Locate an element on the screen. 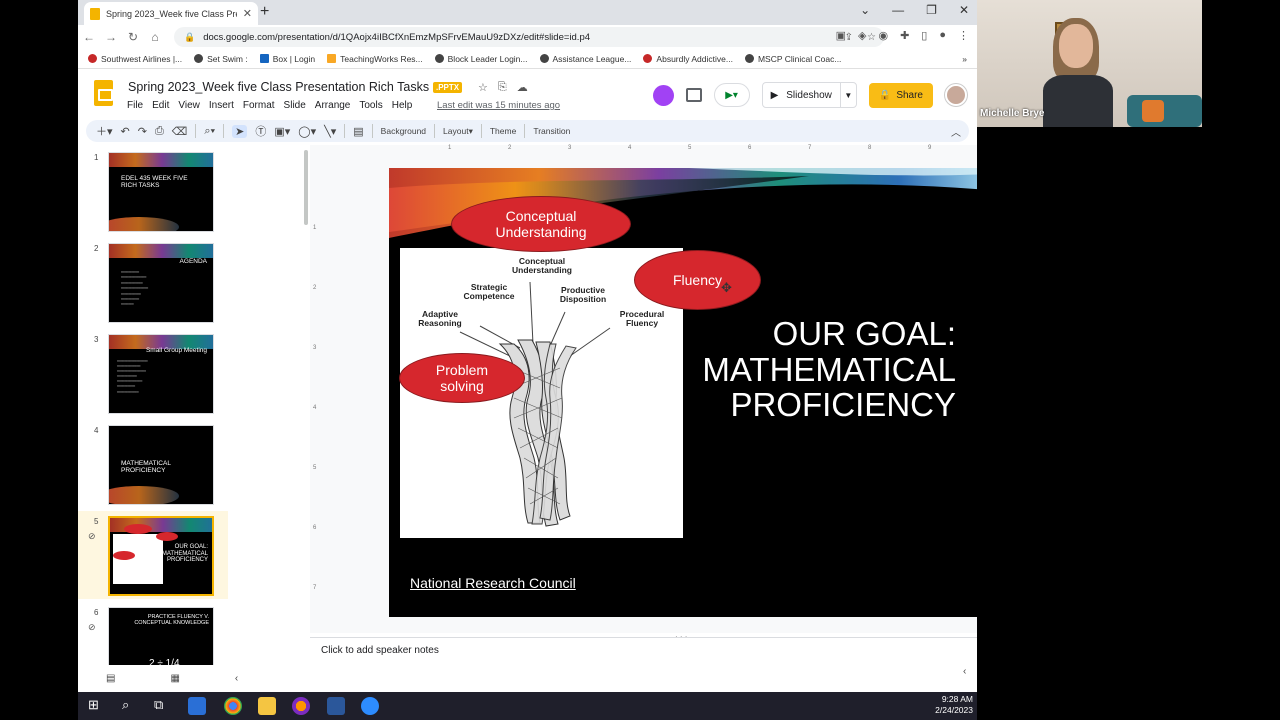 This screenshot has height=720, width=1280. mail-icon is located at coordinates (197, 706).